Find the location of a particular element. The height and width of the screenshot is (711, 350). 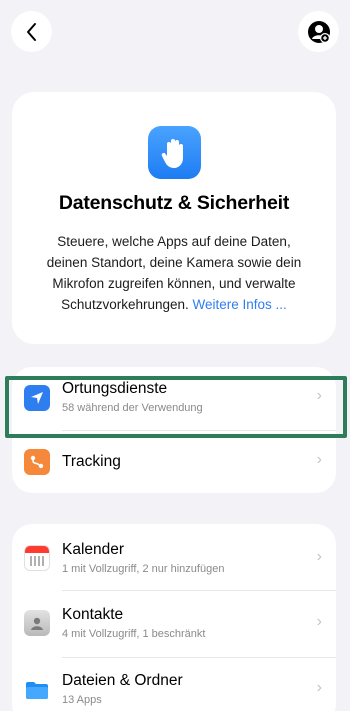

settings-row-tracking: Tracking › is located at coordinates (174, 462).